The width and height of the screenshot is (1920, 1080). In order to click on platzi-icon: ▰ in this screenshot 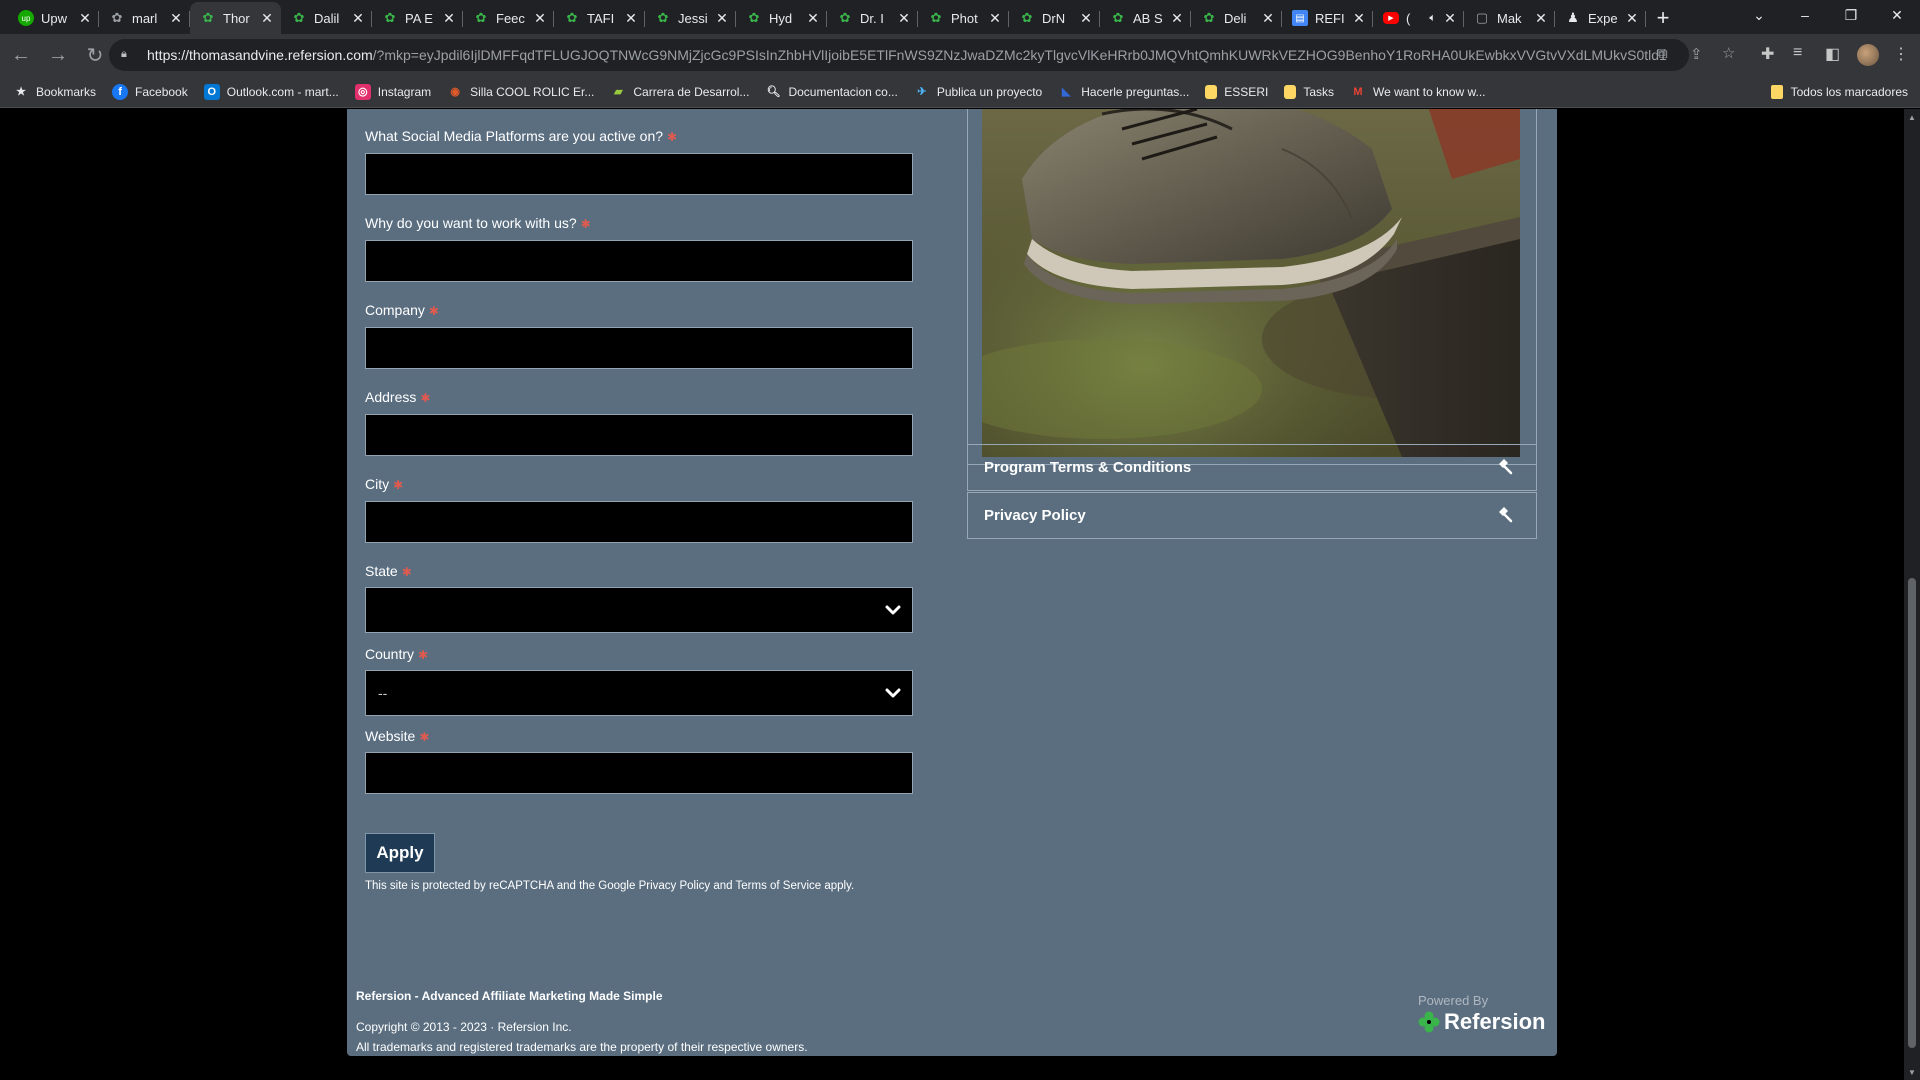, I will do `click(618, 92)`.